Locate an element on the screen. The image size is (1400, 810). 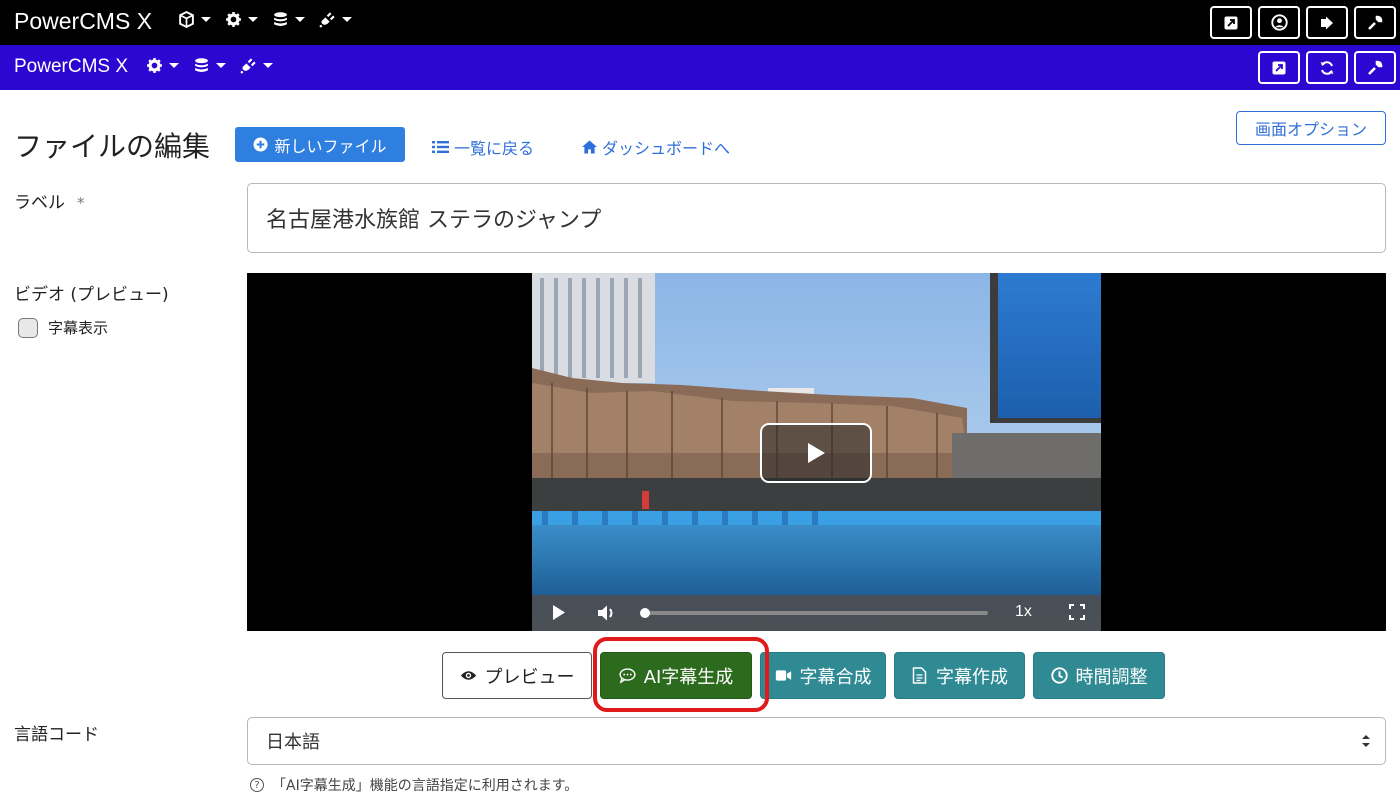
language-select: 日本語 is located at coordinates (816, 741).